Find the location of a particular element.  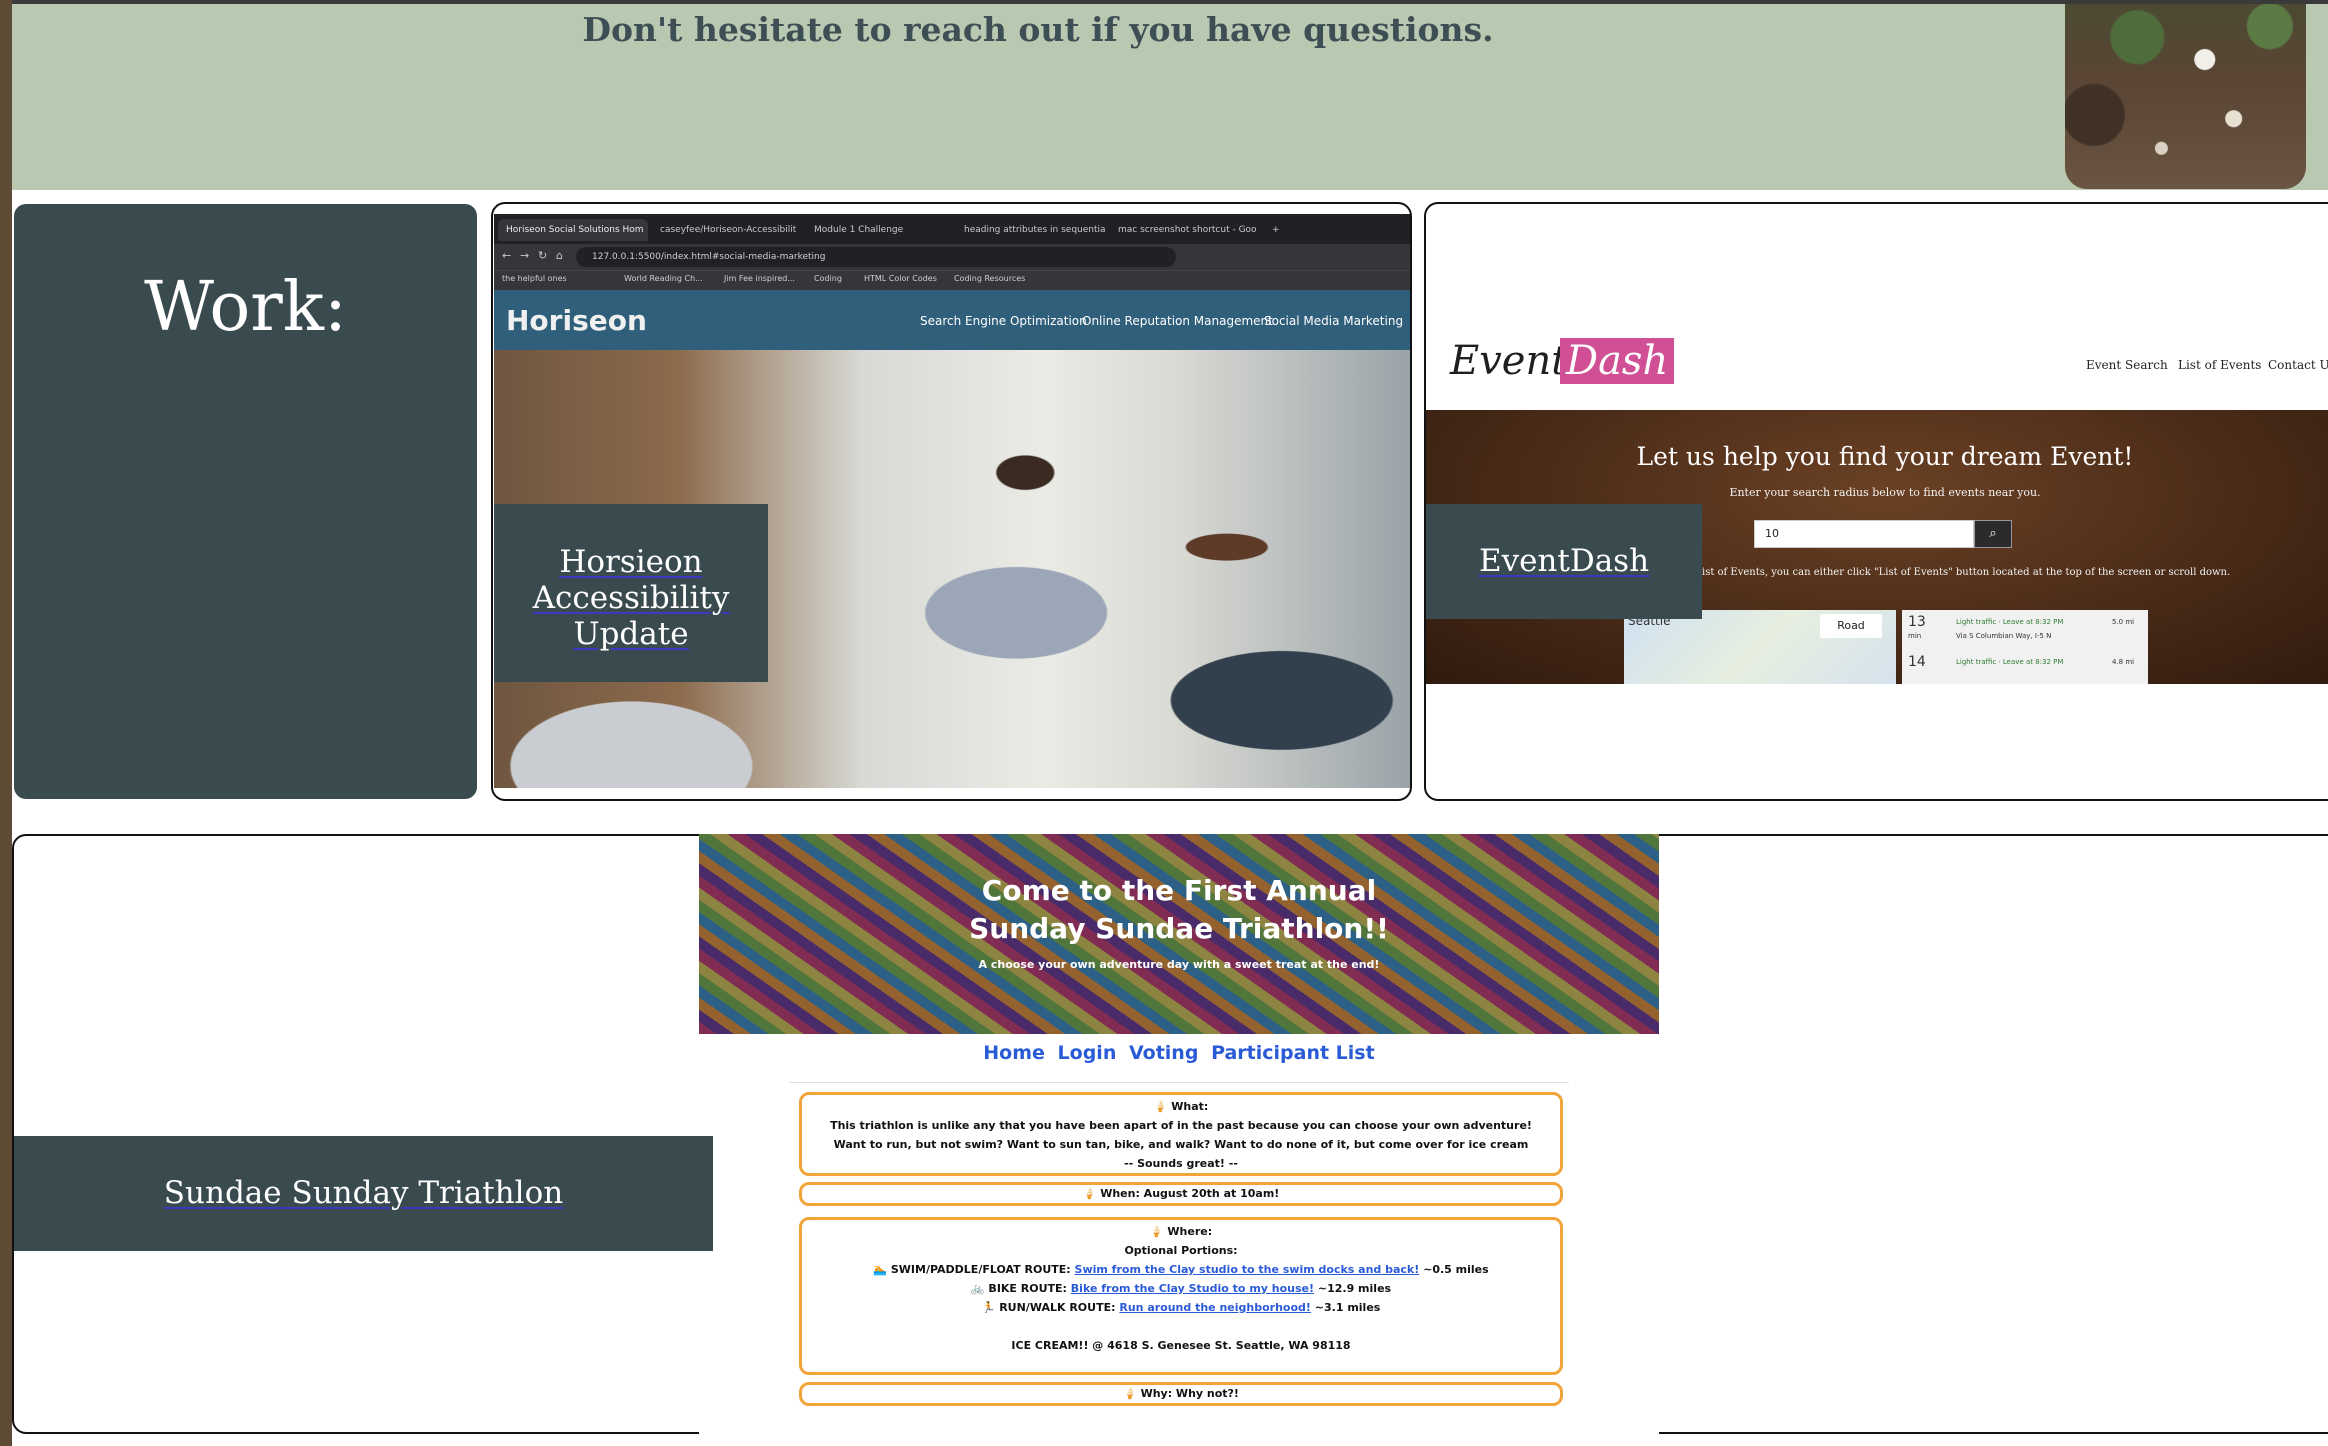

bookmark-item: Coding is located at coordinates (828, 278).